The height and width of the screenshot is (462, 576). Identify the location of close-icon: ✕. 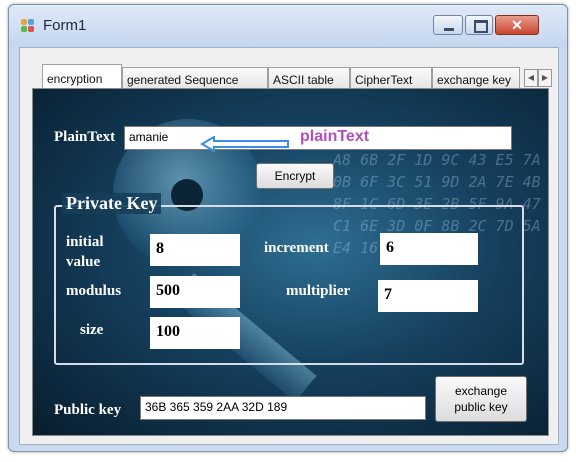
(517, 25).